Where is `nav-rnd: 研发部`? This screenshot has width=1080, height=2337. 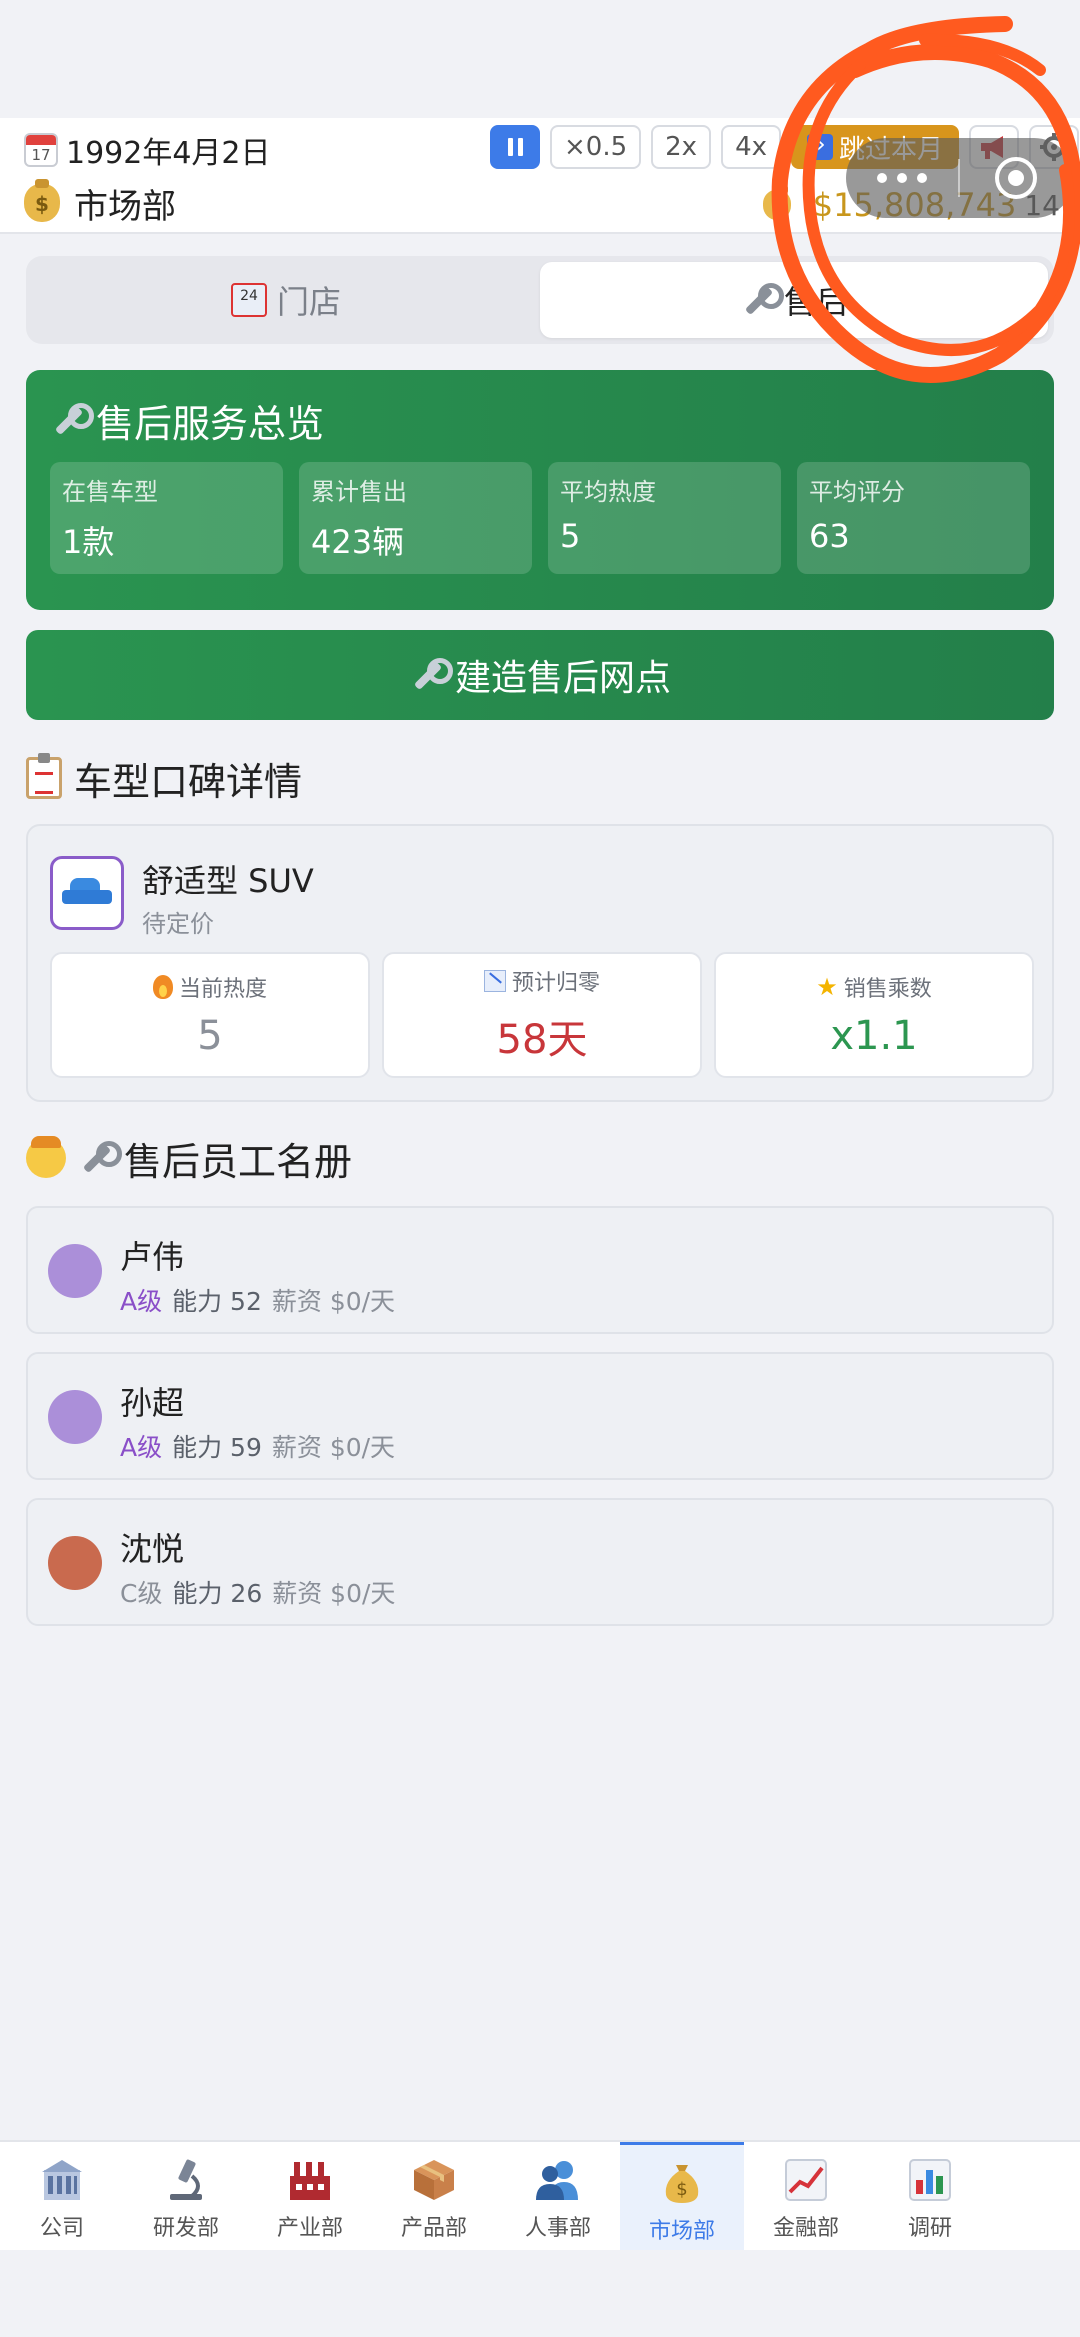
nav-rnd: 研发部 is located at coordinates (186, 2196).